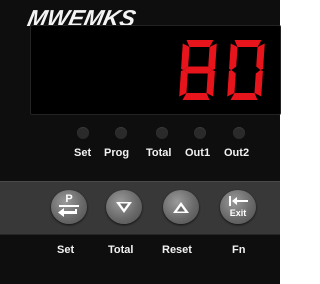 This screenshot has width=320, height=284. I want to click on indicator-label-total: Total, so click(159, 153).